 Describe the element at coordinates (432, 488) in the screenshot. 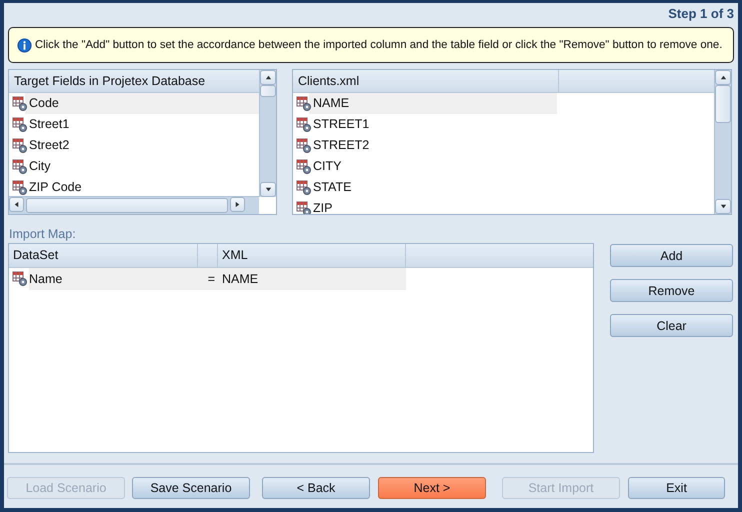

I see `wizard-button: Next >` at that location.